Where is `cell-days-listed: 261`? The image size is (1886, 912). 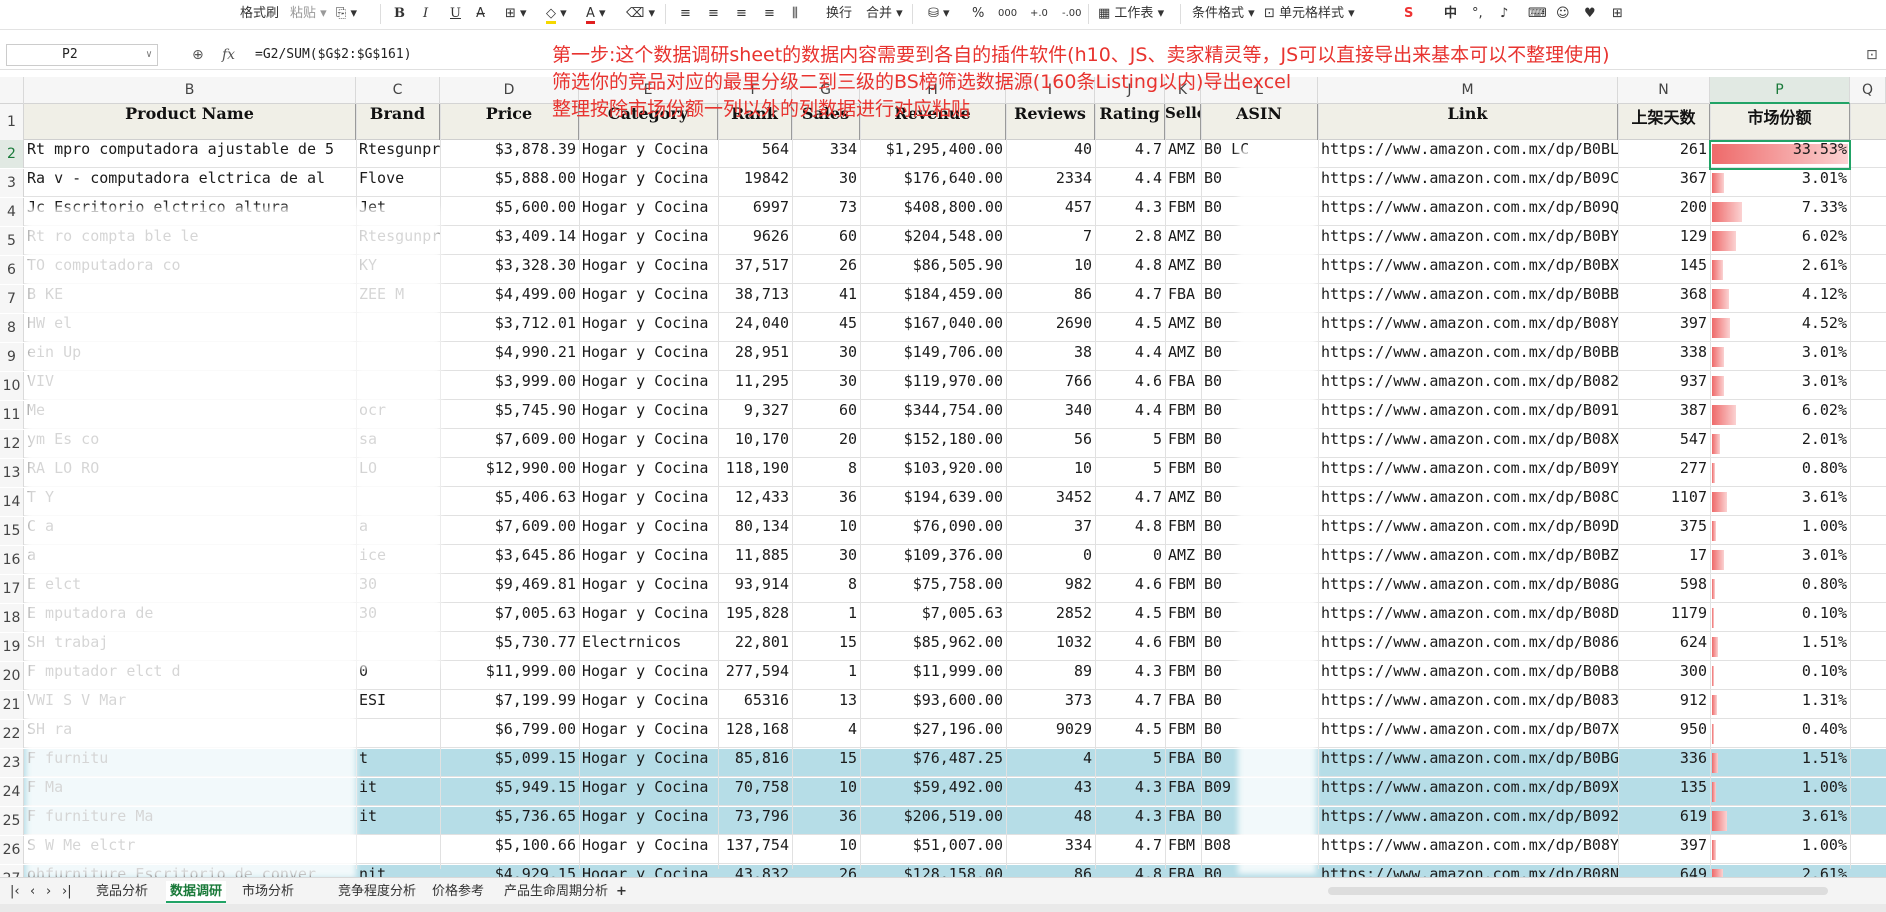
cell-days-listed: 261 is located at coordinates (1664, 154).